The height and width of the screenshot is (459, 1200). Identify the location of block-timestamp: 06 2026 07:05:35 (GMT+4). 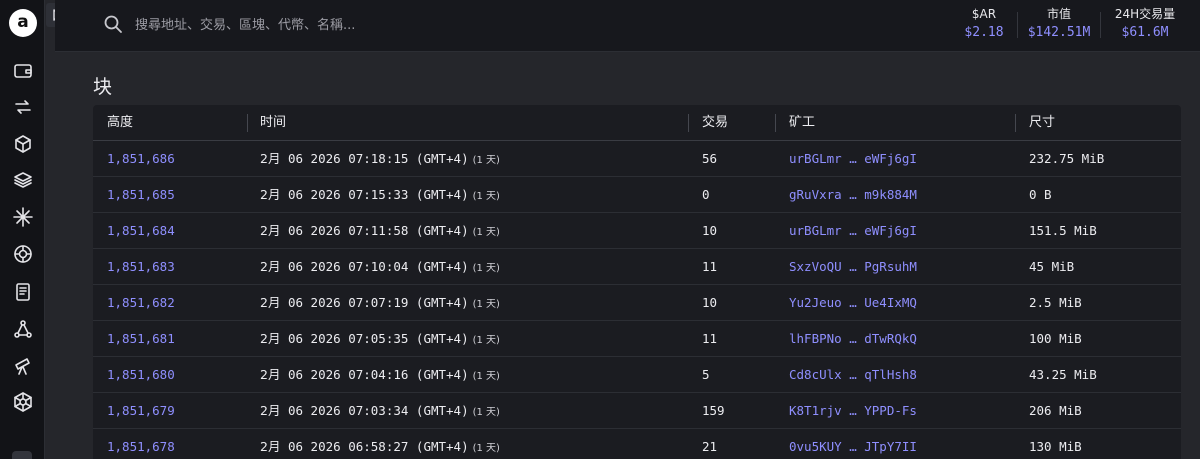
(378, 338).